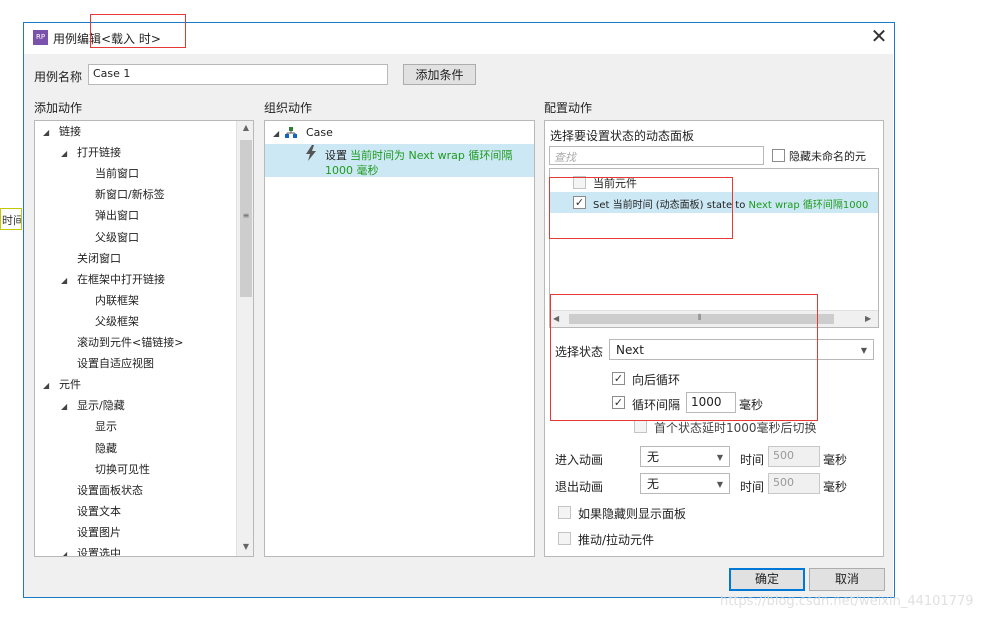 Image resolution: width=1002 pixels, height=620 pixels. I want to click on push-pull-label: 推动/拉动元件, so click(616, 540).